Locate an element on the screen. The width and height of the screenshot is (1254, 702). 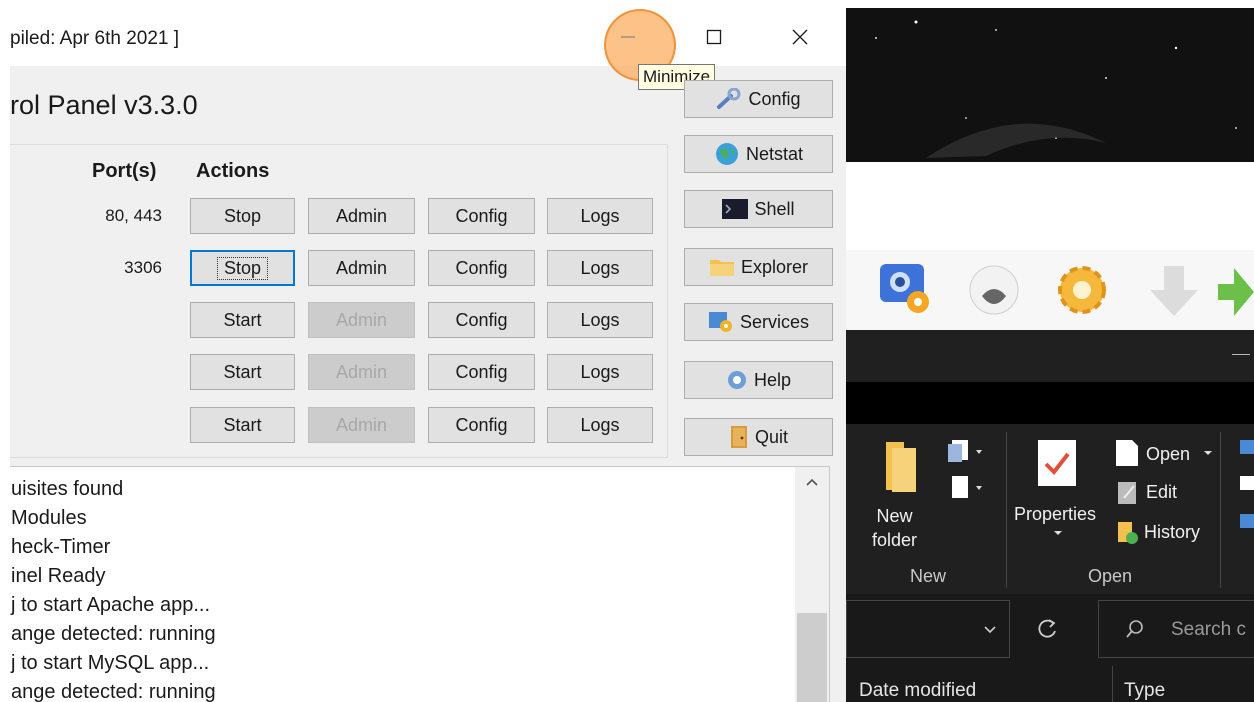
panel-title: rol Panel v3.3.0 is located at coordinates (104, 105).